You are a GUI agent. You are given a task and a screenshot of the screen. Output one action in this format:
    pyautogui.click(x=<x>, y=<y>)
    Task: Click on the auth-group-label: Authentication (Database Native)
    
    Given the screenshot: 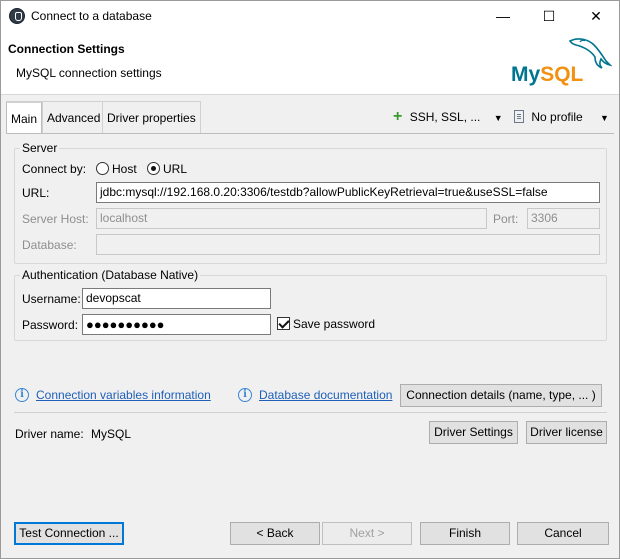 What is the action you would take?
    pyautogui.click(x=110, y=275)
    